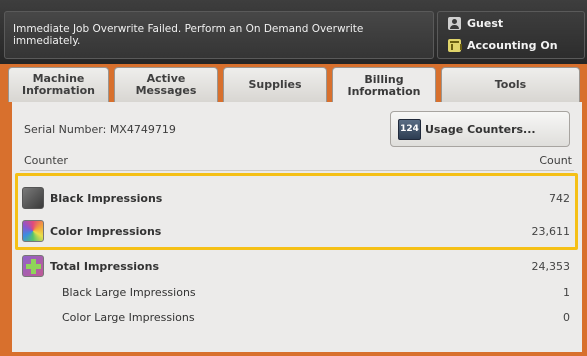 This screenshot has height=356, width=587. What do you see at coordinates (46, 160) in the screenshot?
I see `counter-column-header: Counter` at bounding box center [46, 160].